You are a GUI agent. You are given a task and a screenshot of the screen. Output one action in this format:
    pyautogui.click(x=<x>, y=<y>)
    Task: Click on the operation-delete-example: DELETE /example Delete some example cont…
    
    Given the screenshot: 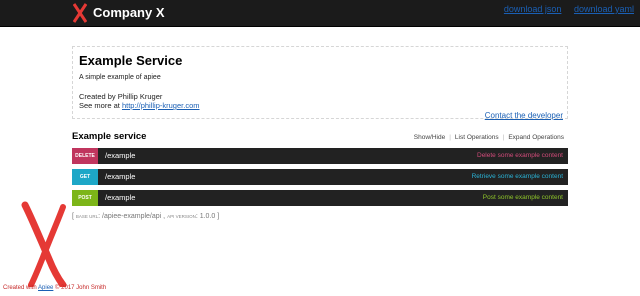 What is the action you would take?
    pyautogui.click(x=320, y=156)
    